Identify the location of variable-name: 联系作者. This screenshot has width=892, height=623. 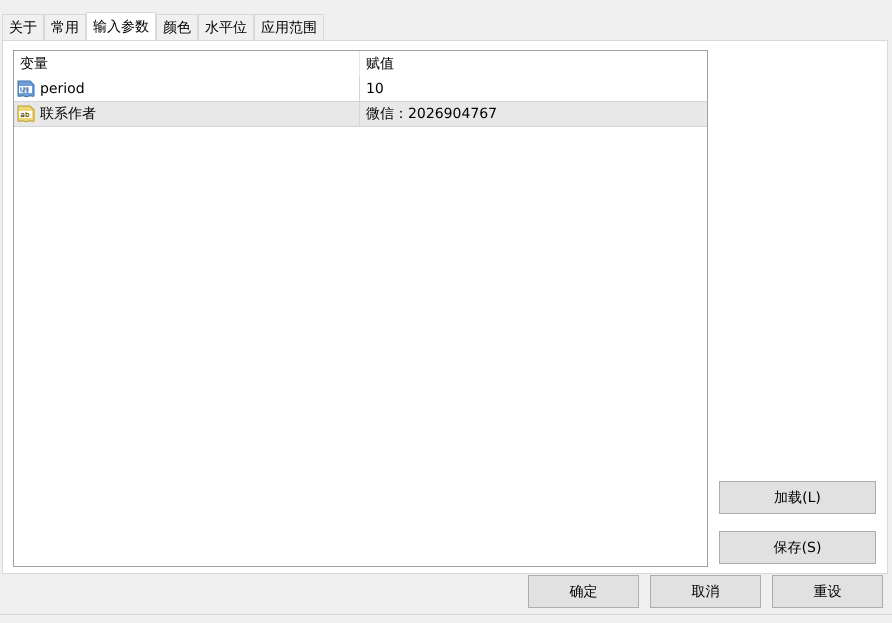
(68, 114).